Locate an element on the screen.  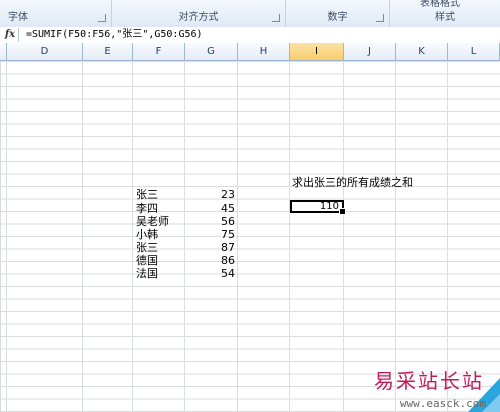
formula-bar: fx =SUMIF(F50:F56,"张三",G50:G56) is located at coordinates (250, 35).